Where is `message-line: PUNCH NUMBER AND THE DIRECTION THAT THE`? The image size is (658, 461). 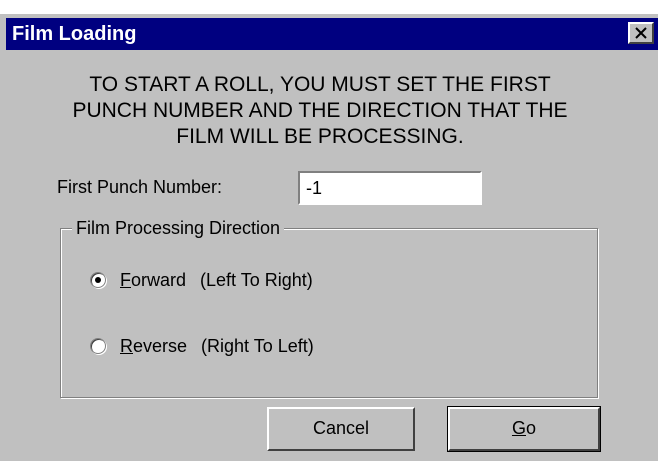 message-line: PUNCH NUMBER AND THE DIRECTION THAT THE is located at coordinates (320, 110).